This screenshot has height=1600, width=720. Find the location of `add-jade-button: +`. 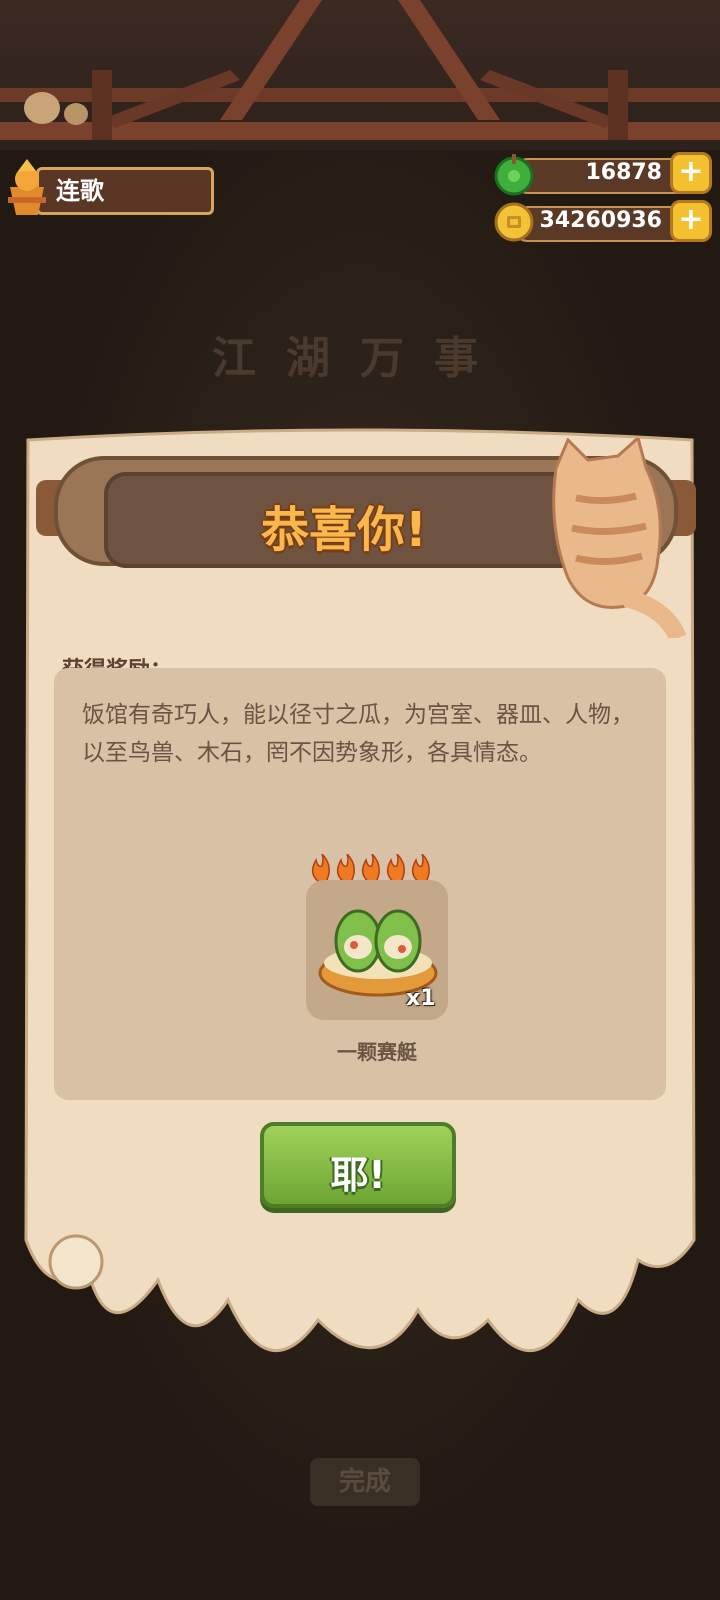

add-jade-button: + is located at coordinates (691, 173).